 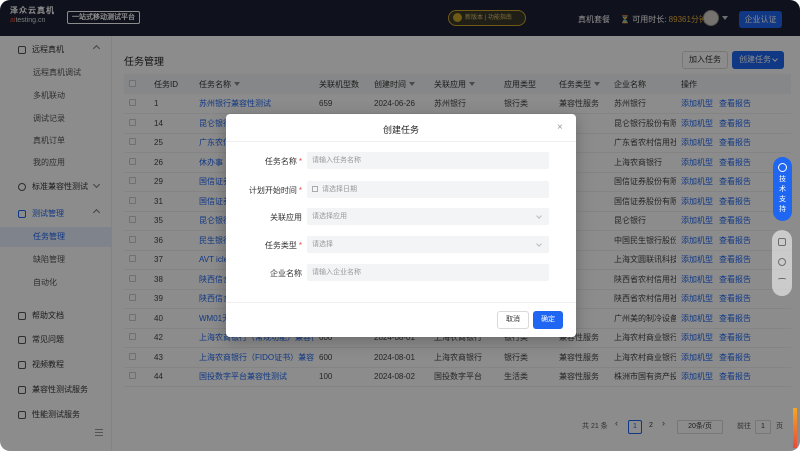 What do you see at coordinates (782, 167) in the screenshot?
I see `headset-icon` at bounding box center [782, 167].